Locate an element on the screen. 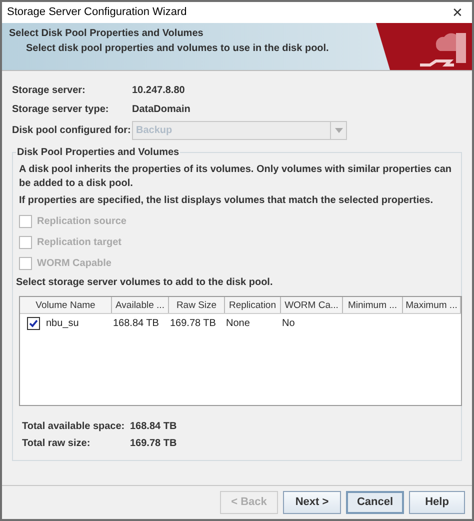  table-row: nbu_su 168.84 TB 169.78 TB None No is located at coordinates (240, 323).